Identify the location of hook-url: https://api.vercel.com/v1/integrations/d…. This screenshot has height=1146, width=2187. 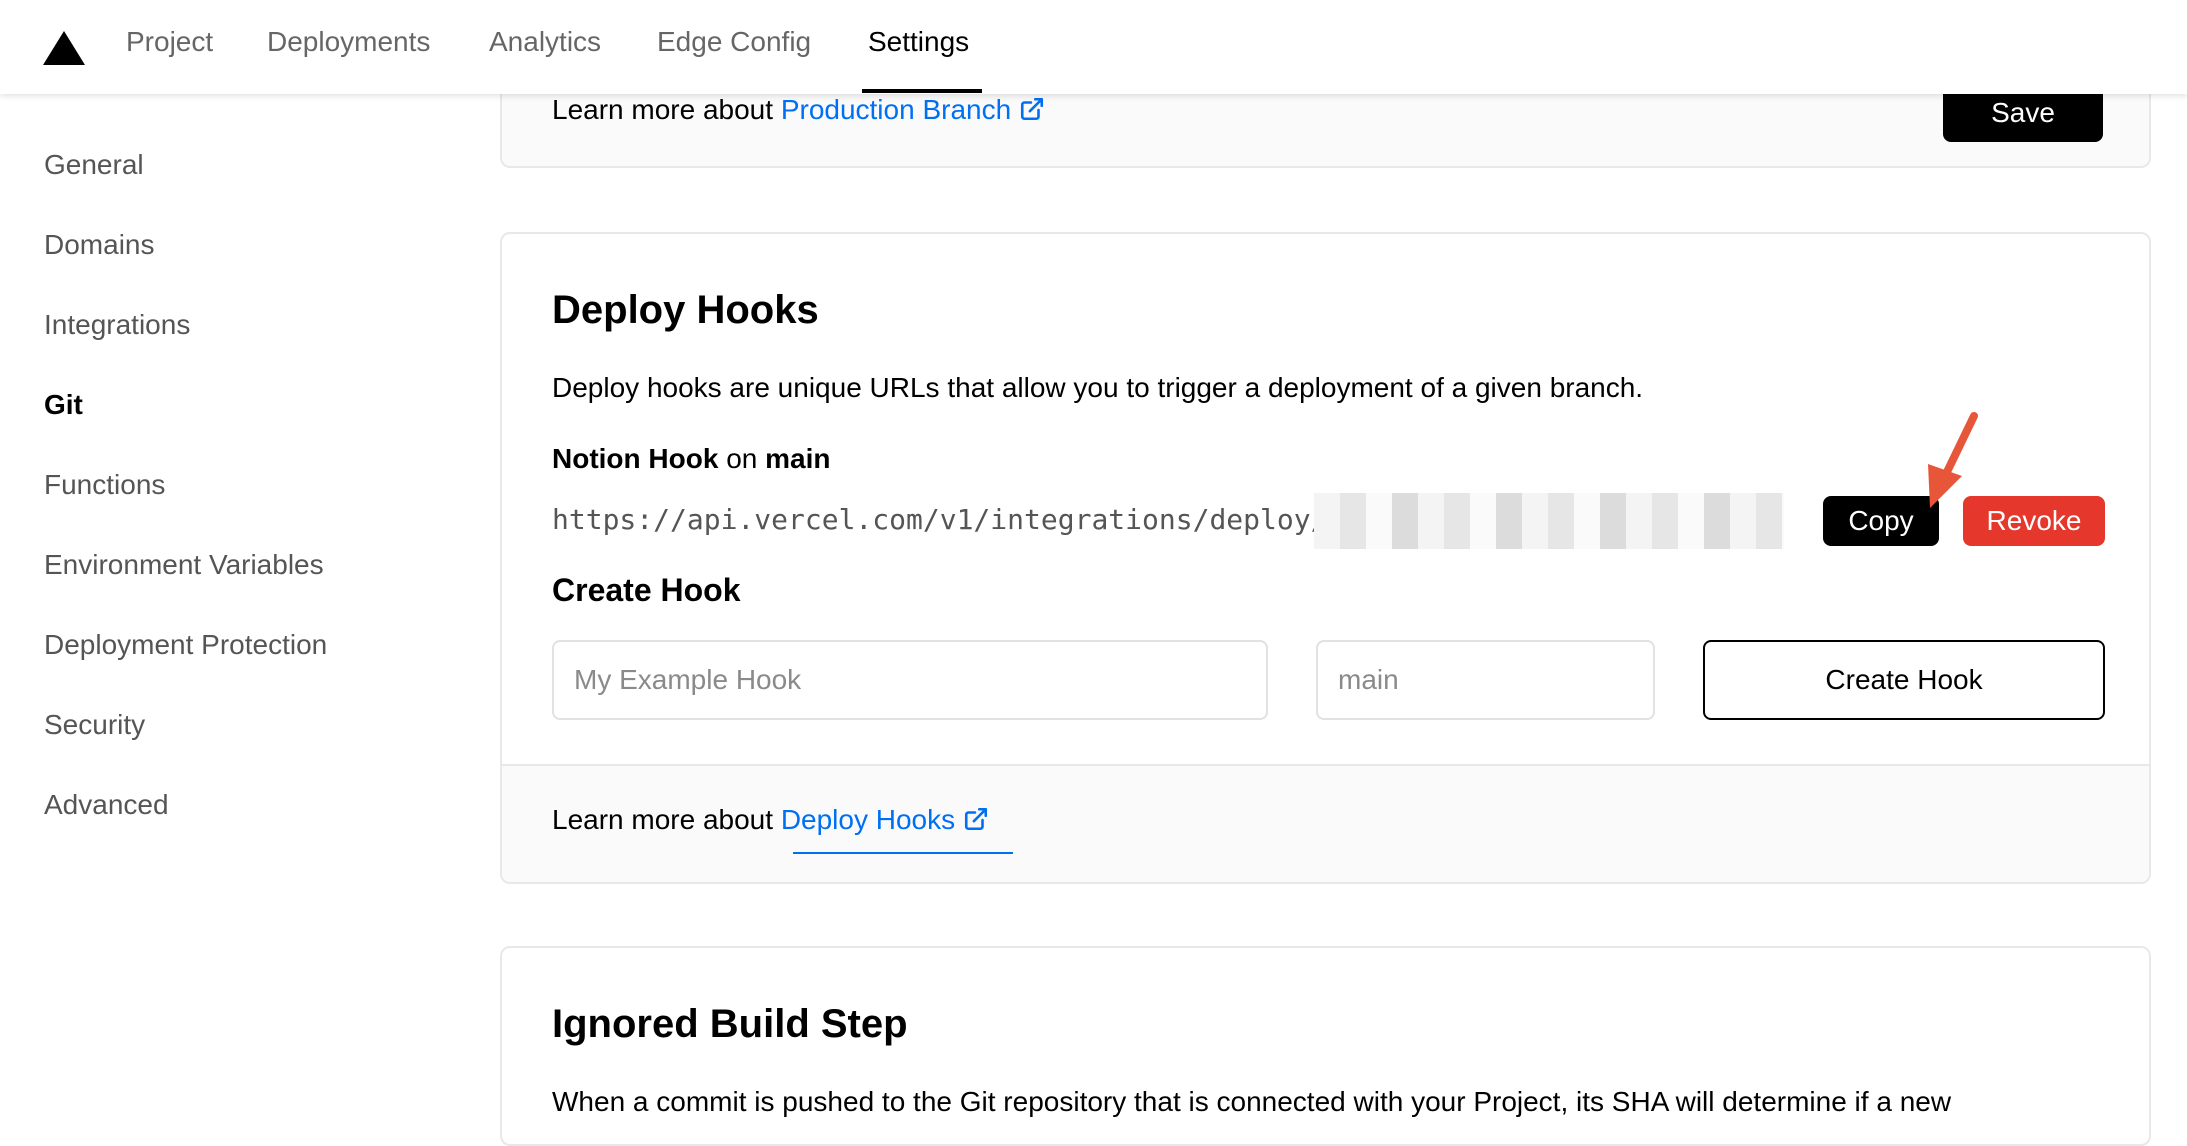
(940, 519).